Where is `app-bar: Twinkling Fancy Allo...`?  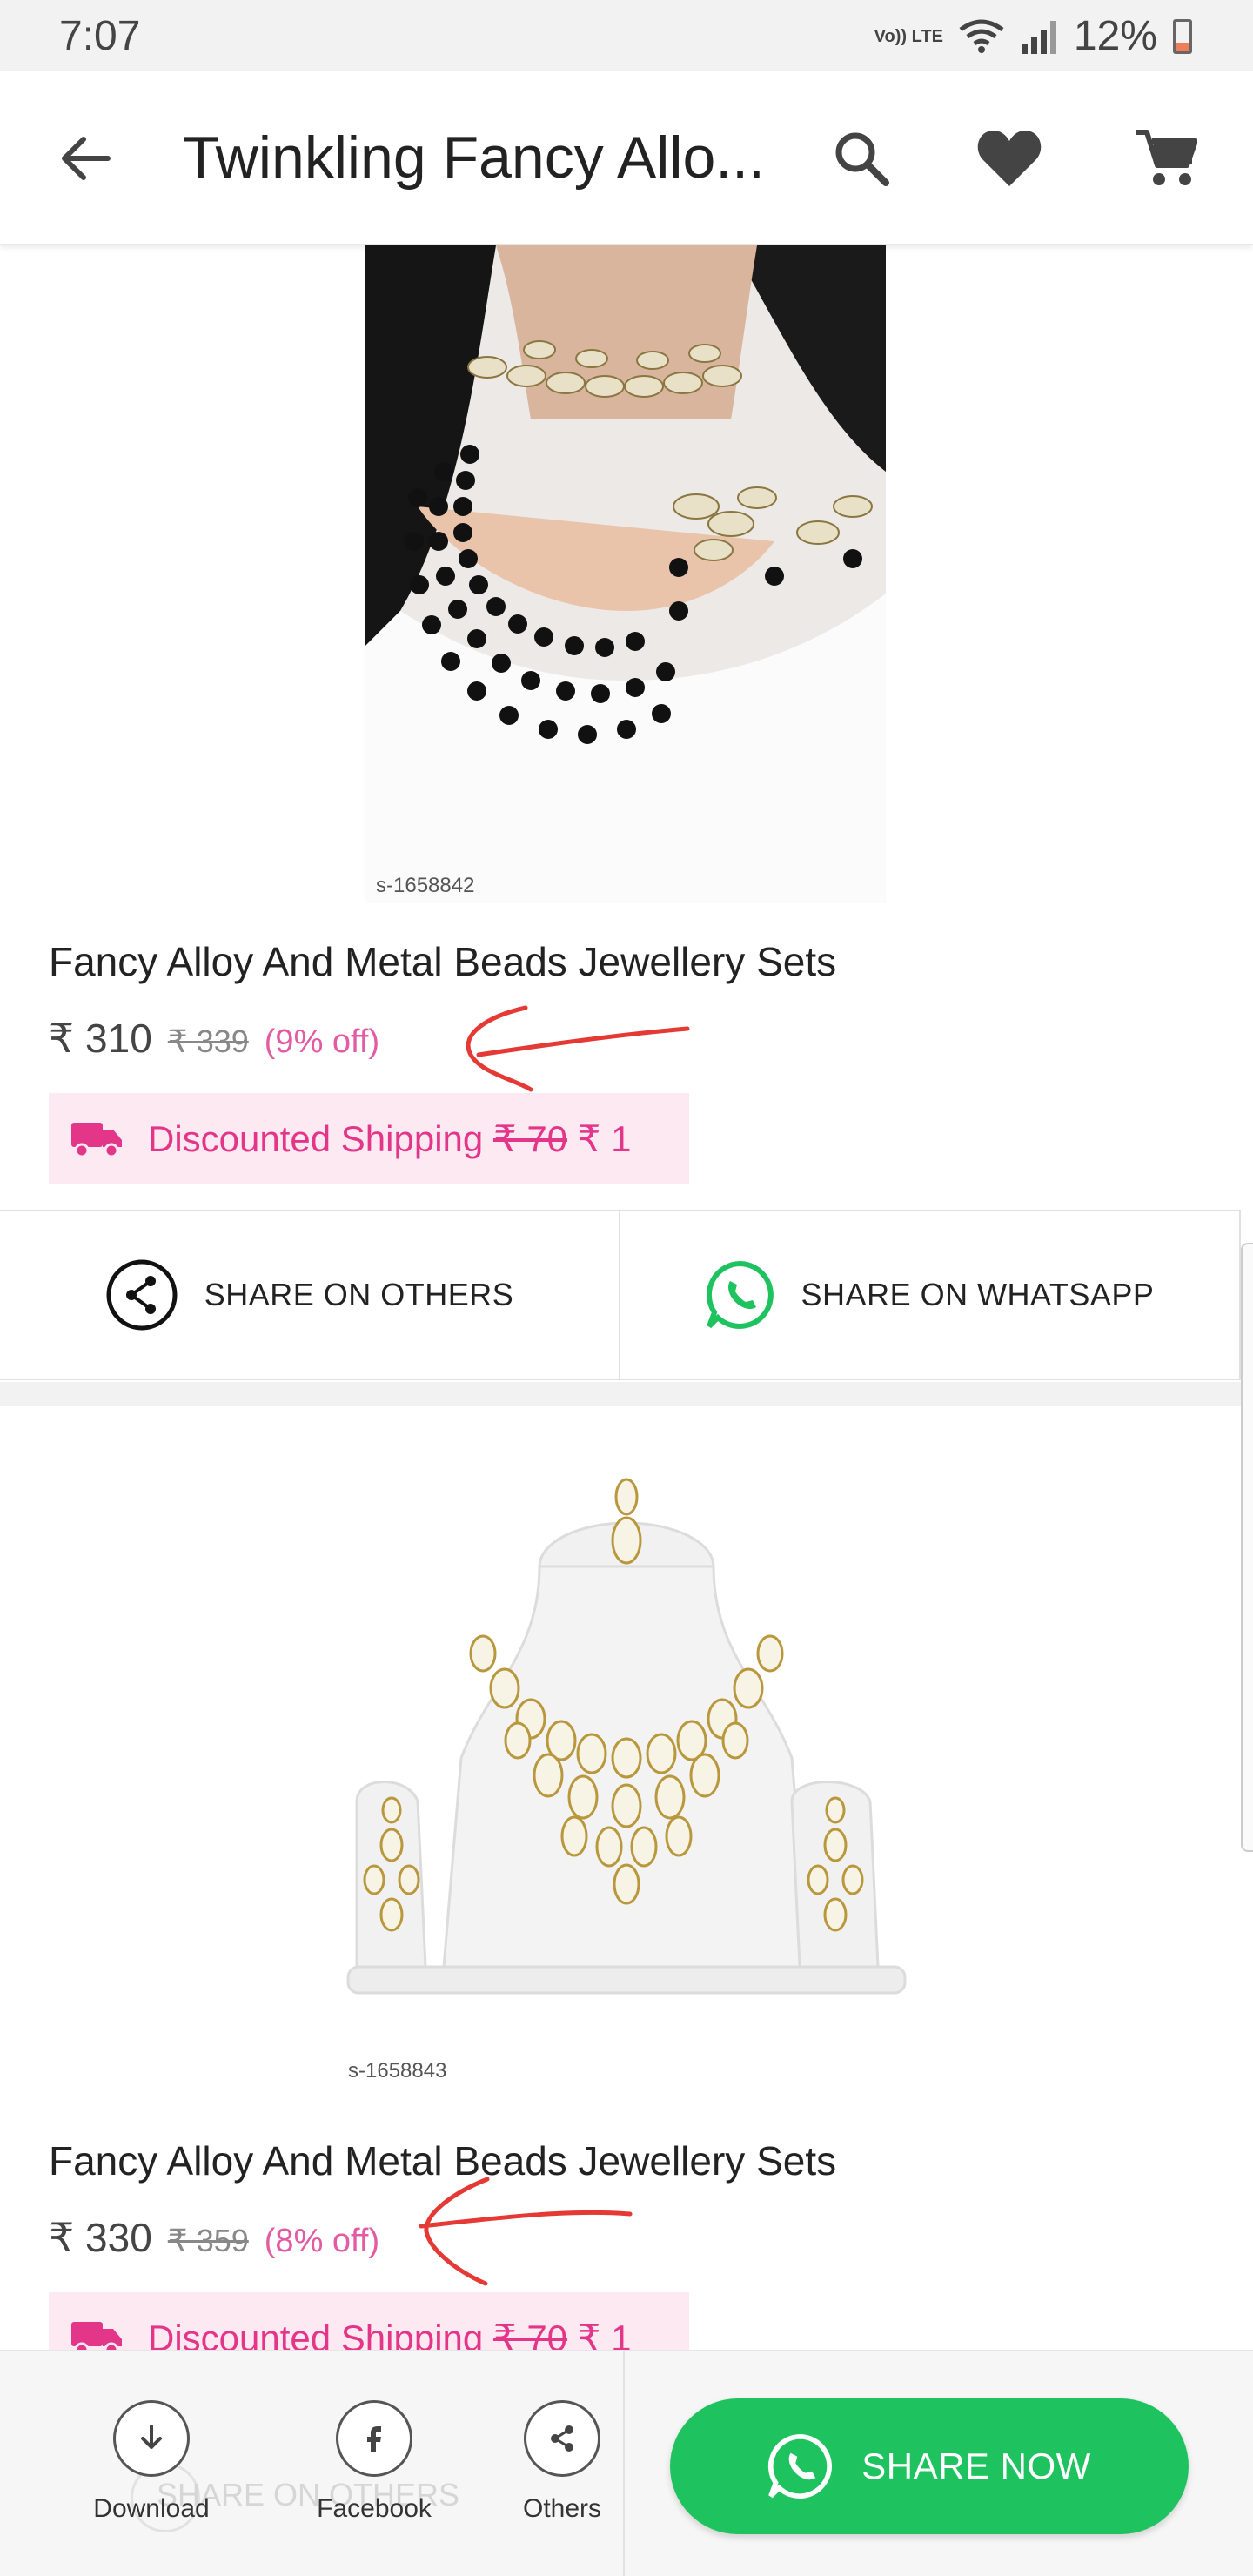
app-bar: Twinkling Fancy Allo... is located at coordinates (626, 158).